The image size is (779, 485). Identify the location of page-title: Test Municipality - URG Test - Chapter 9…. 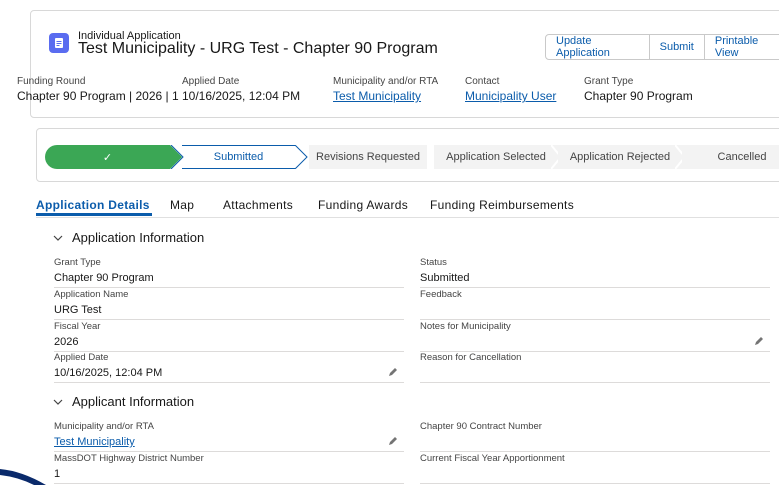
(258, 48).